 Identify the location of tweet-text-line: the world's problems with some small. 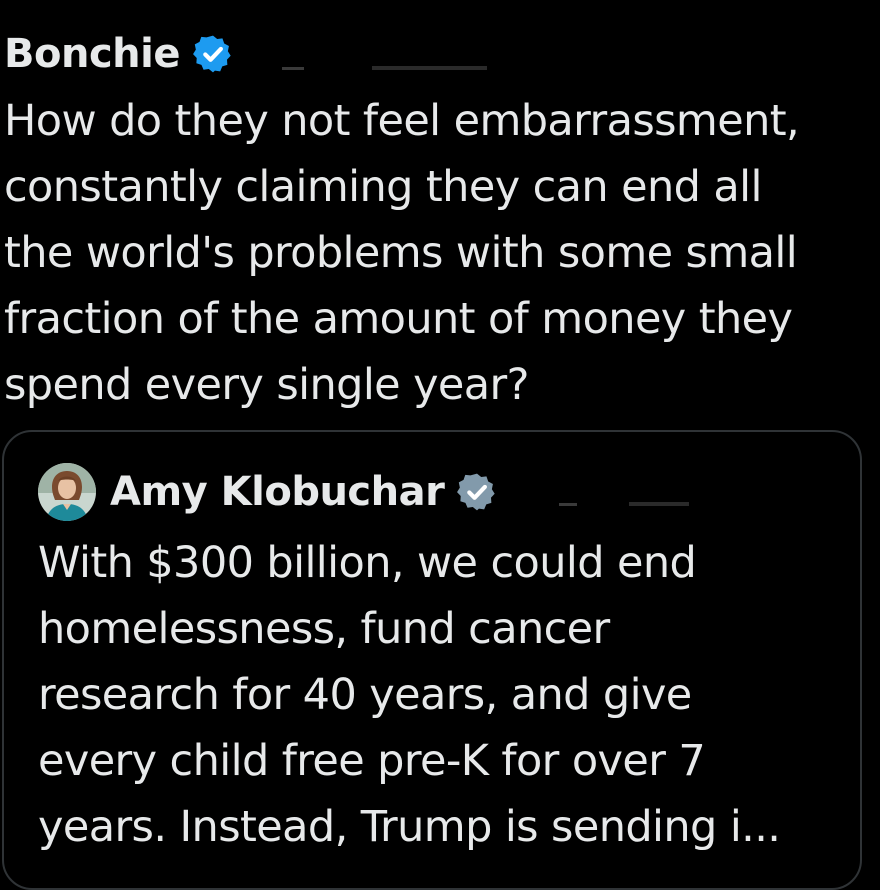
(401, 253).